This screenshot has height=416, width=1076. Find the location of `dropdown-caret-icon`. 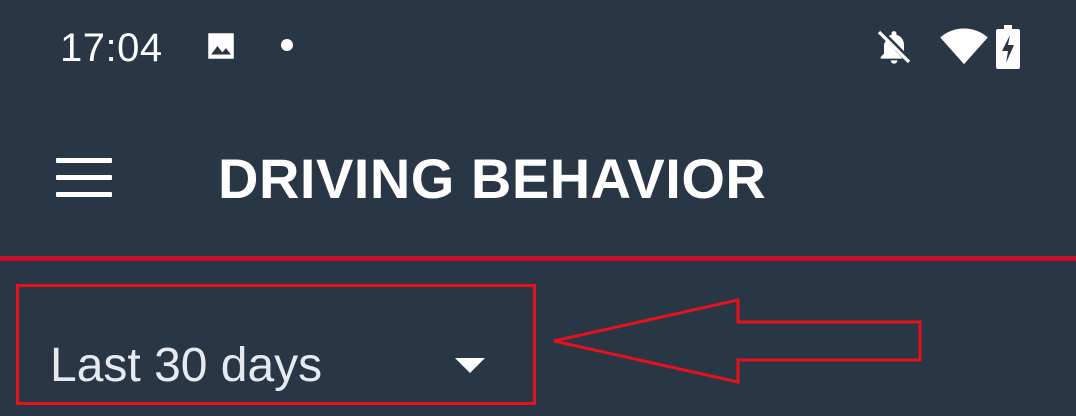

dropdown-caret-icon is located at coordinates (470, 365).